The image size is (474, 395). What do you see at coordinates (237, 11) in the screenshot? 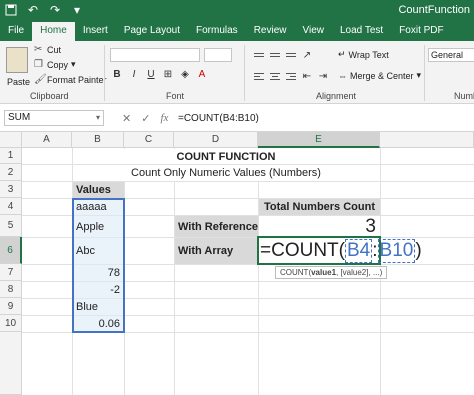
I see `title-bar: ↶ ↷ ▾ CountFunction` at bounding box center [237, 11].